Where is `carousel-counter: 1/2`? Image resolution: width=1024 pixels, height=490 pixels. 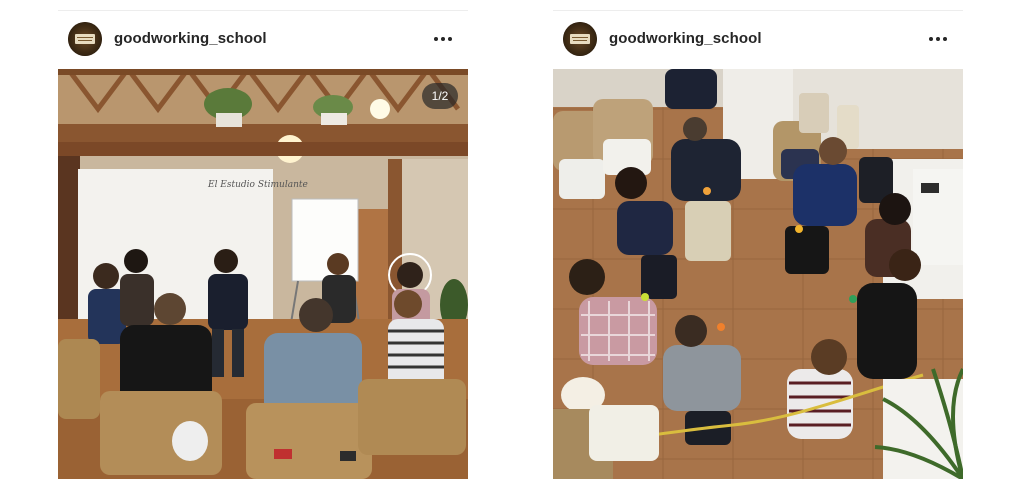
carousel-counter: 1/2 is located at coordinates (440, 96).